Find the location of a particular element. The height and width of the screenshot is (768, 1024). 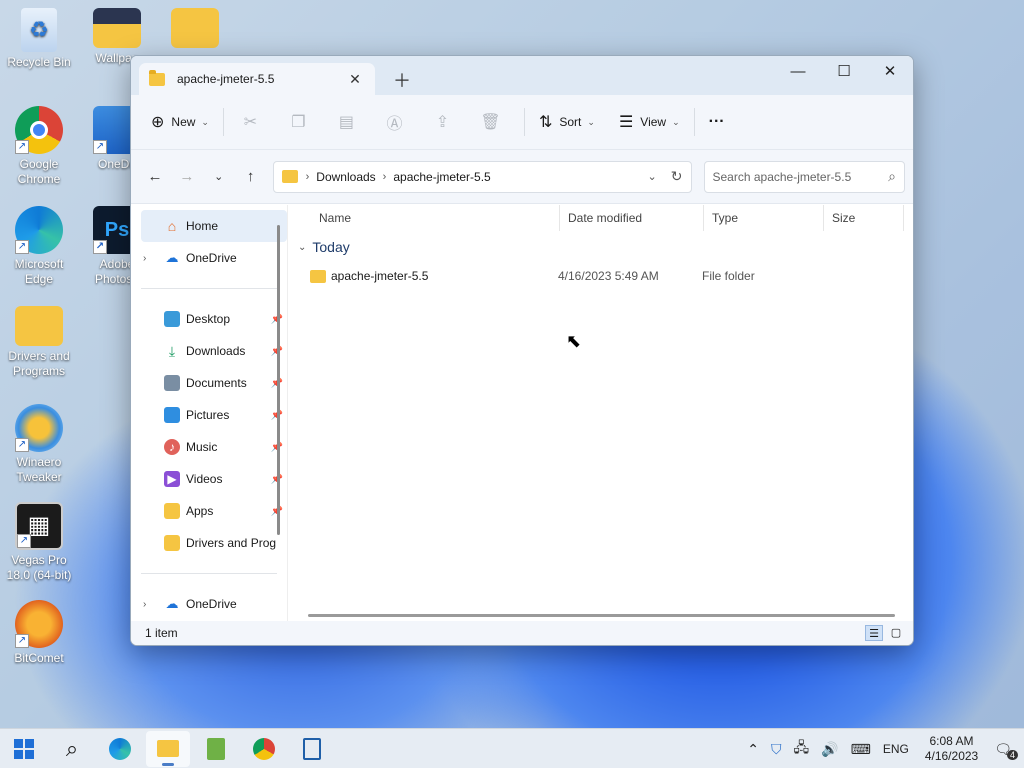

language-indicator: ENG is located at coordinates (896, 749).